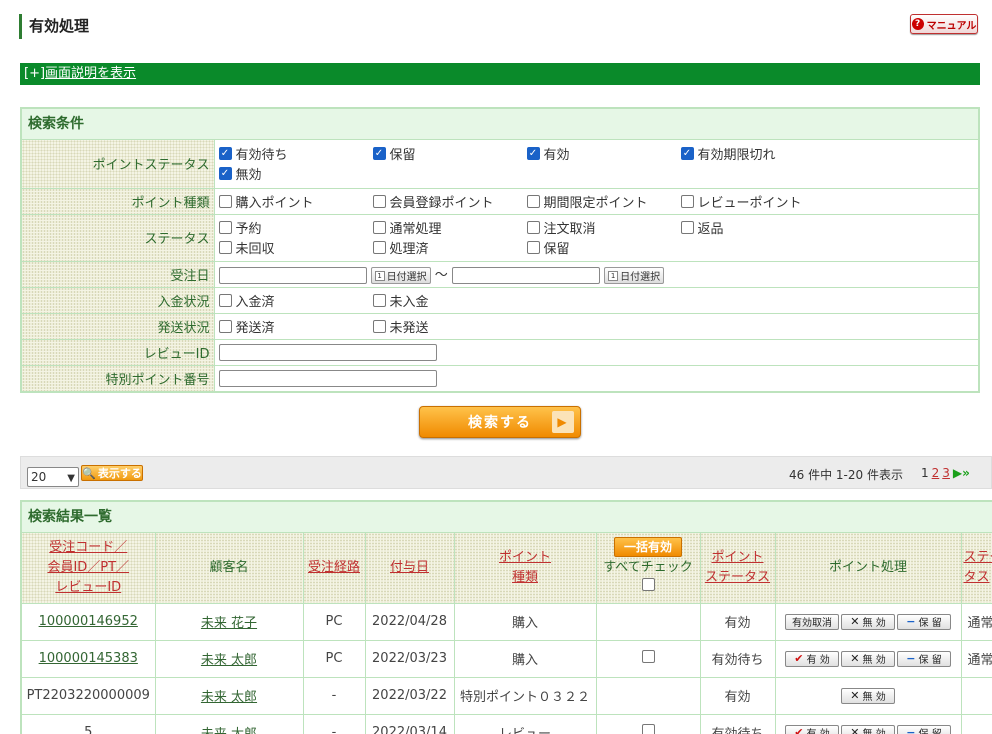  I want to click on calendar-icon: 1, so click(613, 275).